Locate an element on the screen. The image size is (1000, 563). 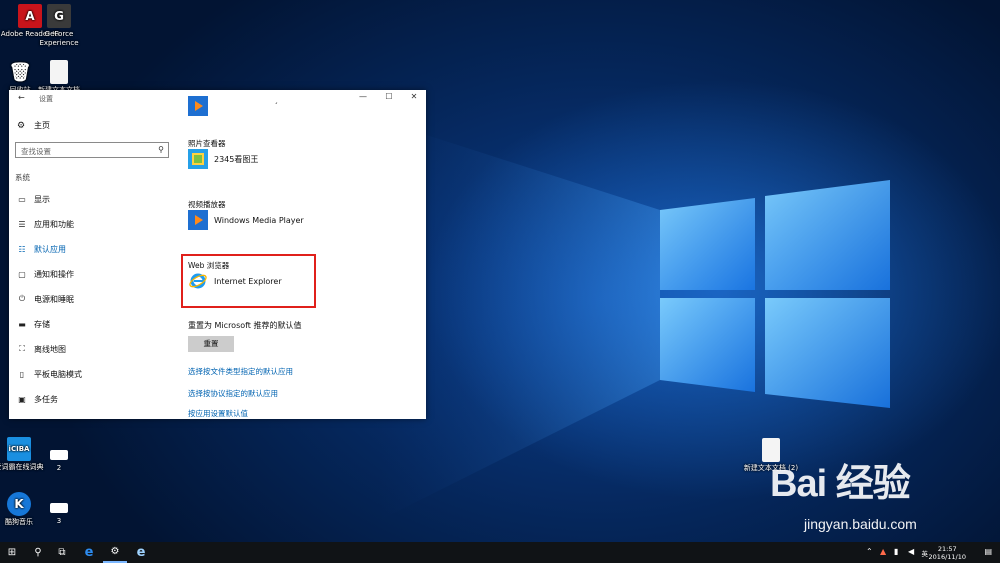
back-button: ← is located at coordinates (21, 97).